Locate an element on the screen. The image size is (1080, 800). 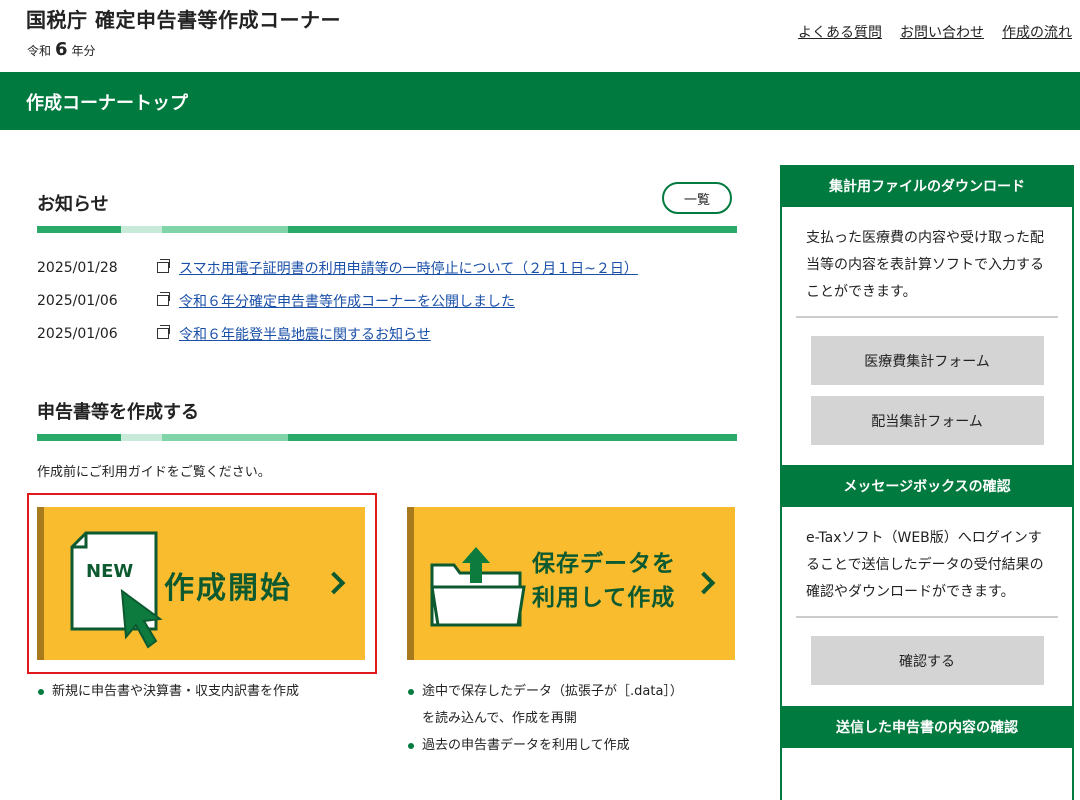
news-item: 2025/01/06 令和６年分確定申告書等作成コーナーを公開しました is located at coordinates (387, 300).